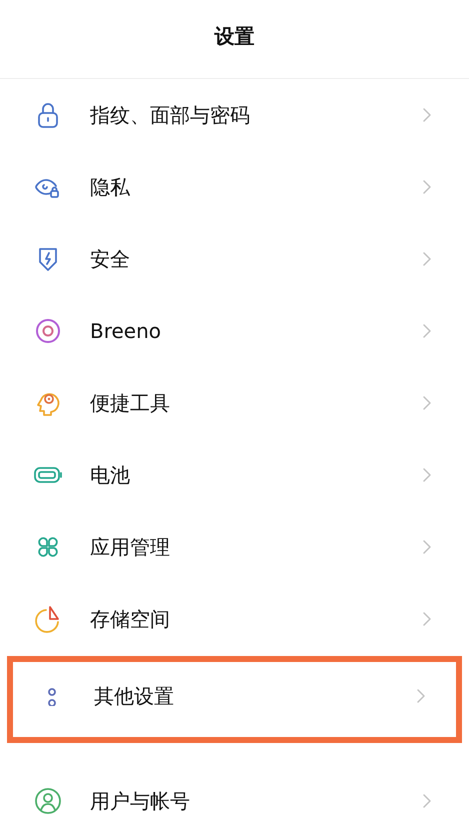 The image size is (469, 823). I want to click on row-label: 电池, so click(110, 475).